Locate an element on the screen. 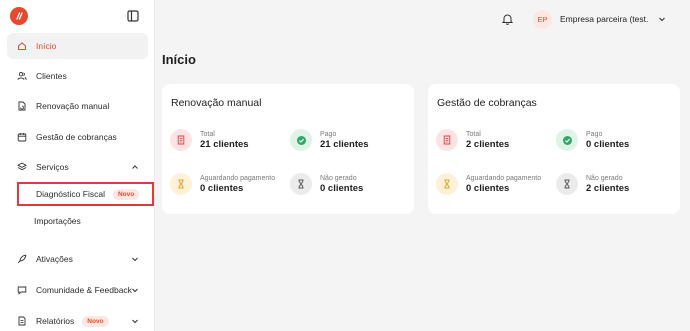 Image resolution: width=690 pixels, height=331 pixels. chevron-up-icon is located at coordinates (135, 167).